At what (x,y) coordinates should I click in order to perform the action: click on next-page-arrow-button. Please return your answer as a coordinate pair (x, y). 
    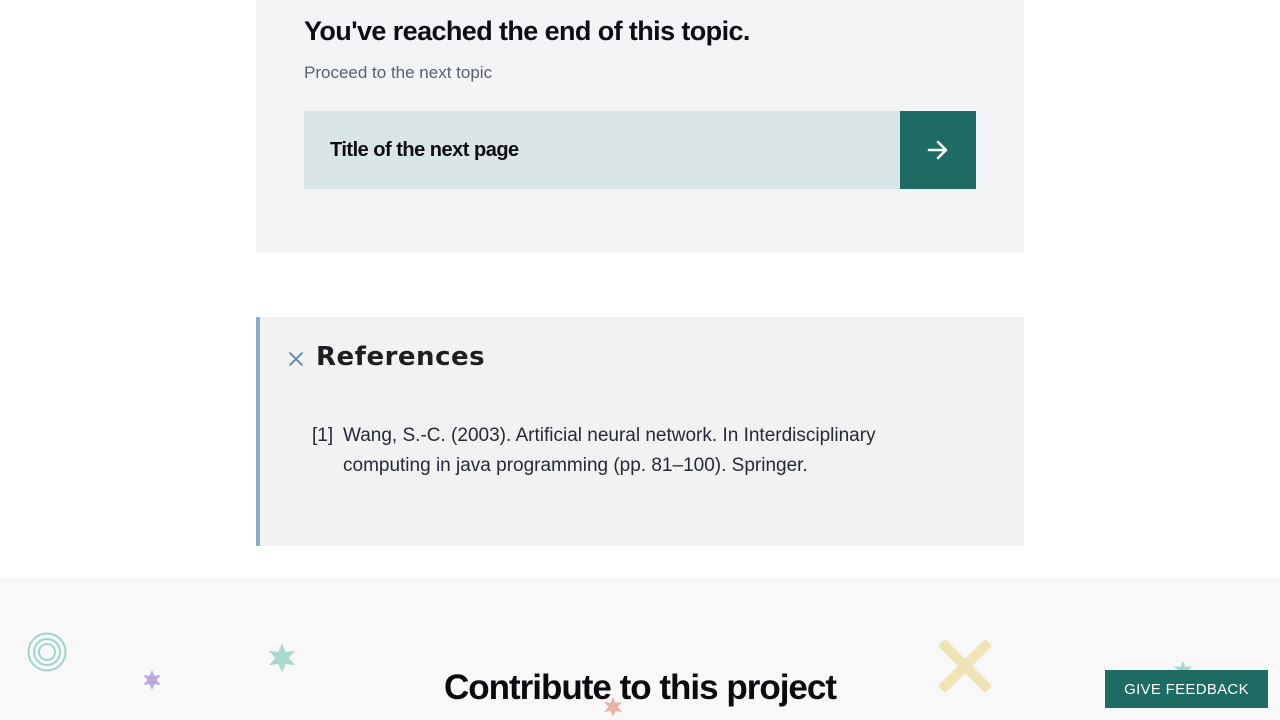
    Looking at the image, I should click on (938, 150).